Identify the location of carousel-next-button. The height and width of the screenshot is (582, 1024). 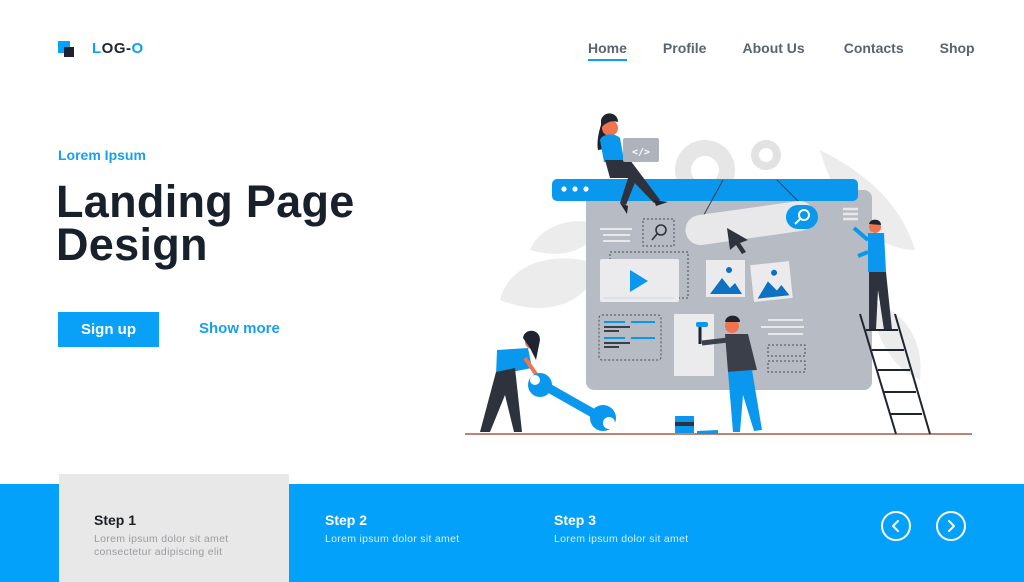
(951, 526).